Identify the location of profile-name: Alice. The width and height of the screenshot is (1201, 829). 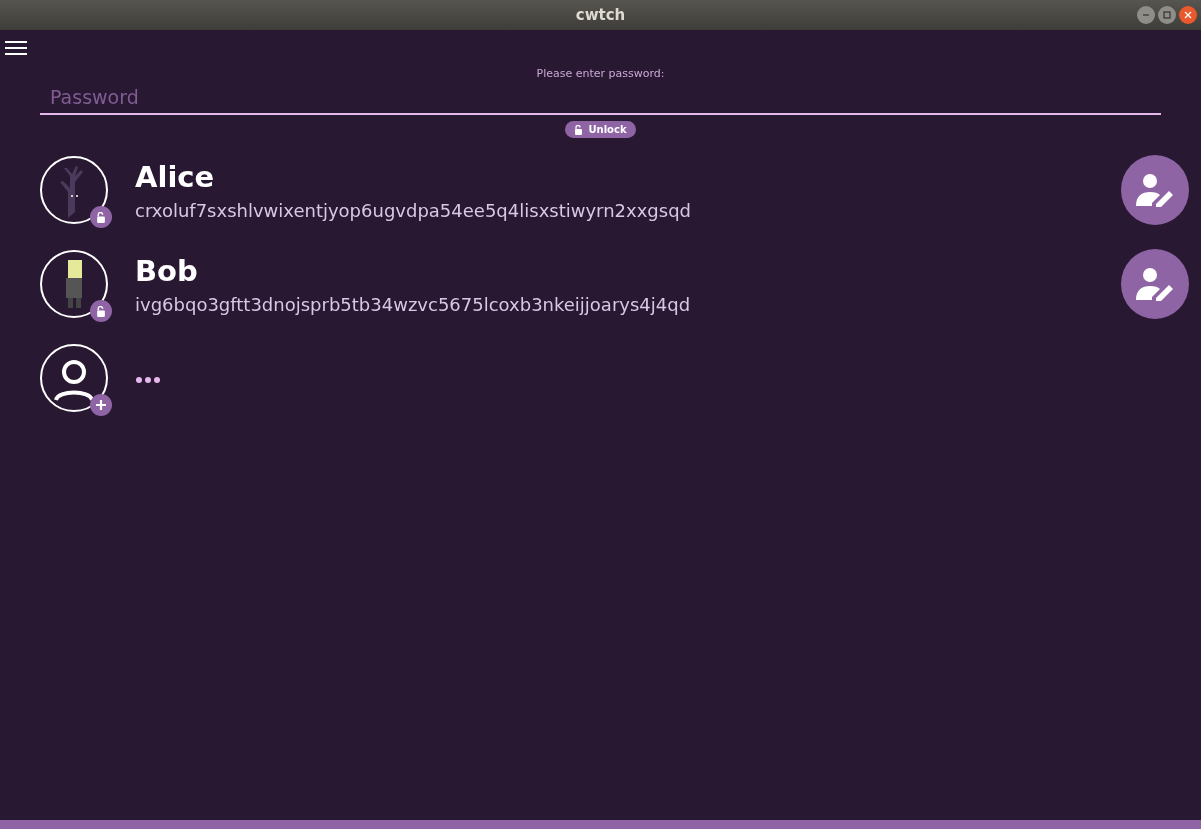
(175, 176).